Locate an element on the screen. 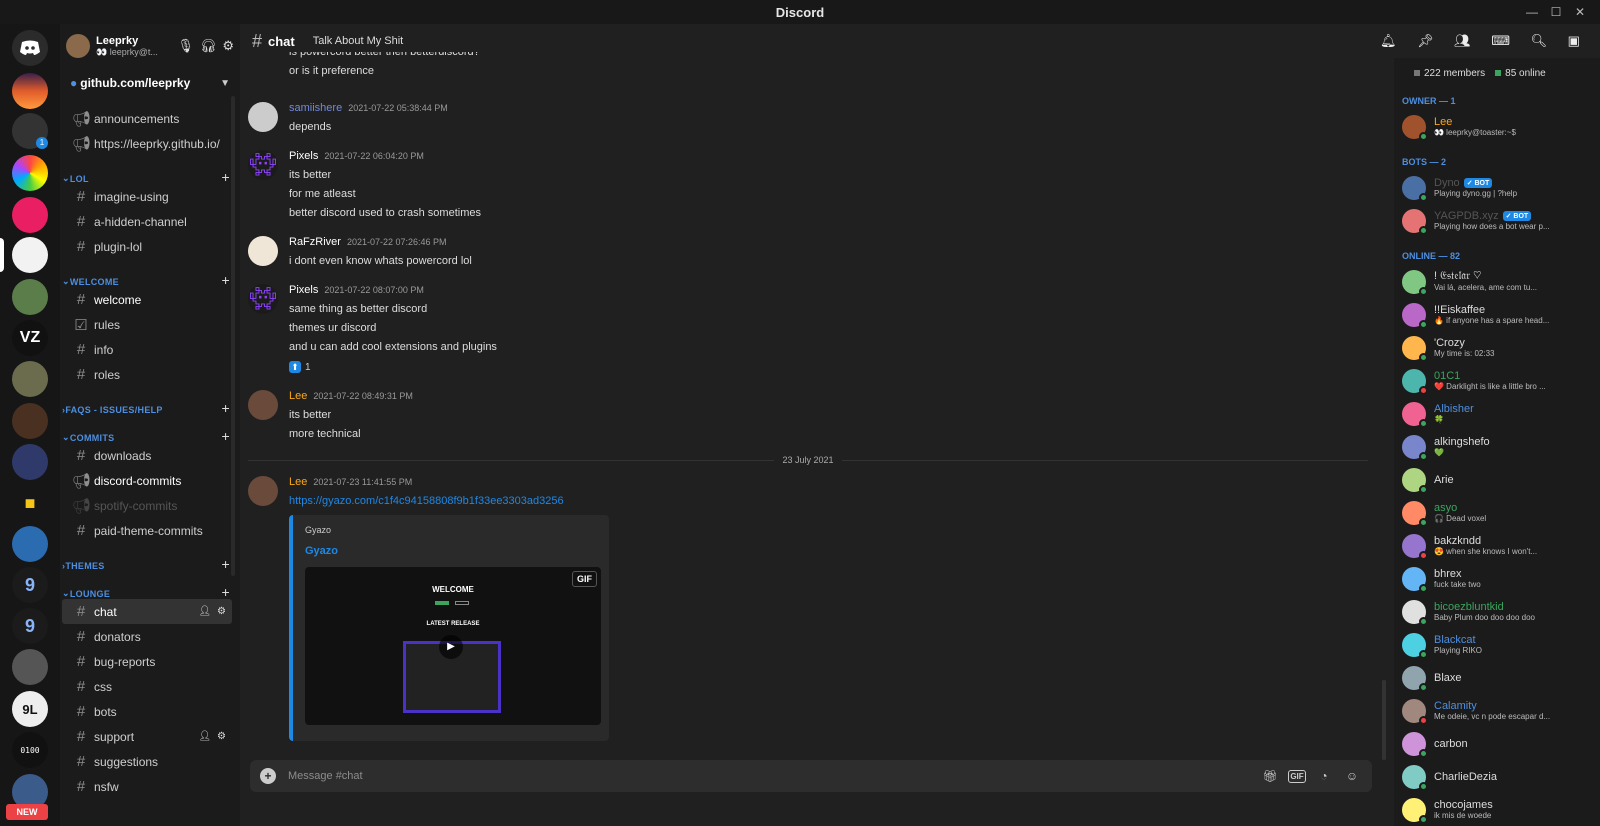 This screenshot has height=826, width=1600. category-welcome: ⌄ WELCOME + is located at coordinates (150, 277).